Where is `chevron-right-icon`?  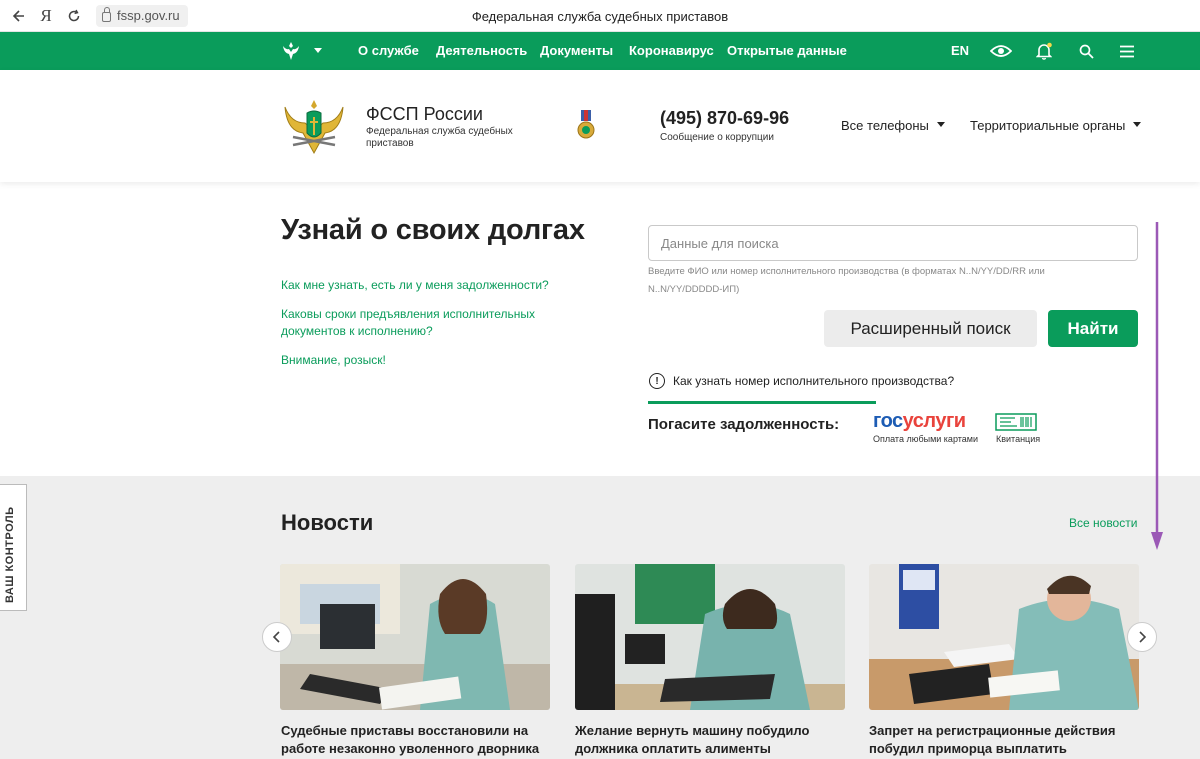
chevron-right-icon is located at coordinates (1143, 637).